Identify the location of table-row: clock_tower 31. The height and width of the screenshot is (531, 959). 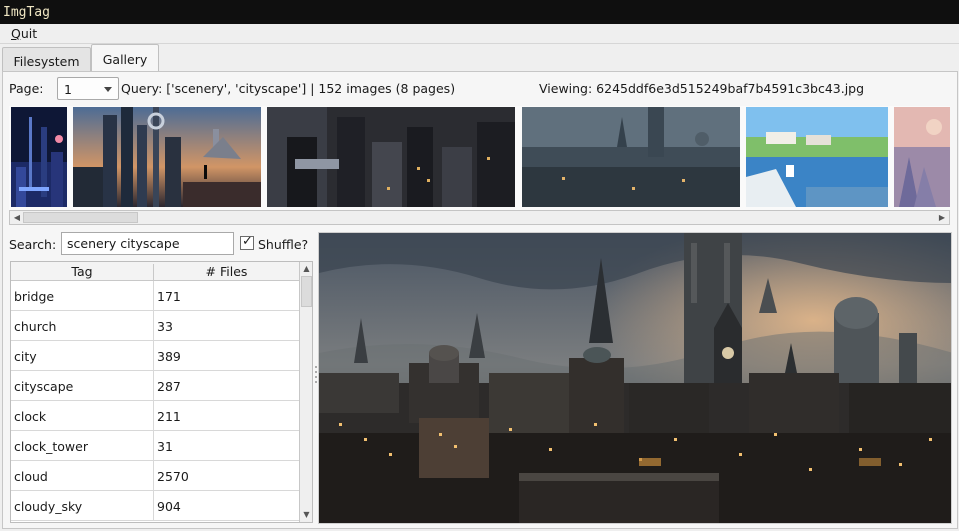
(155, 446).